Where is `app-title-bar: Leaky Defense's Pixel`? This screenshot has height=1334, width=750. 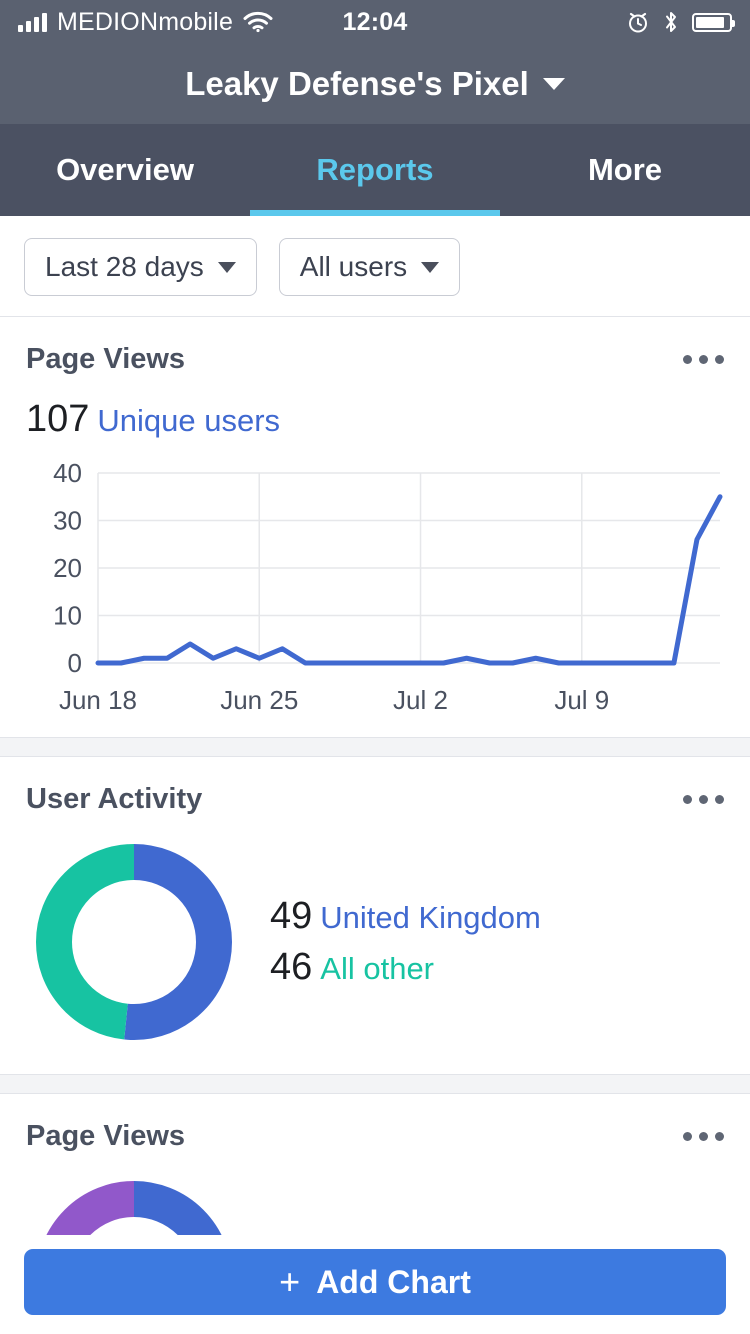 app-title-bar: Leaky Defense's Pixel is located at coordinates (375, 84).